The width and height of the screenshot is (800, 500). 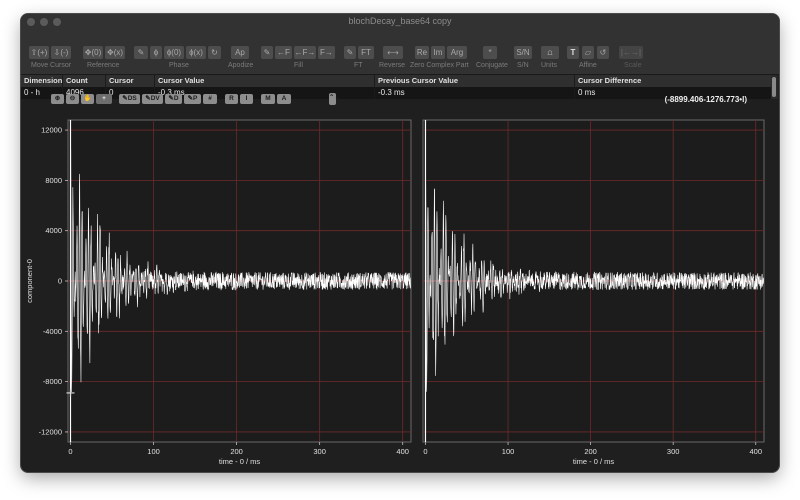 I want to click on reverse-button: ⟷, so click(x=393, y=52).